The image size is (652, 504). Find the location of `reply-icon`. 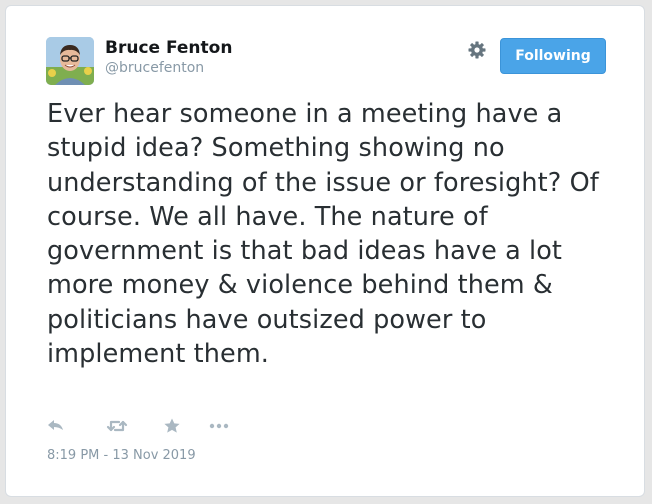

reply-icon is located at coordinates (56, 426).